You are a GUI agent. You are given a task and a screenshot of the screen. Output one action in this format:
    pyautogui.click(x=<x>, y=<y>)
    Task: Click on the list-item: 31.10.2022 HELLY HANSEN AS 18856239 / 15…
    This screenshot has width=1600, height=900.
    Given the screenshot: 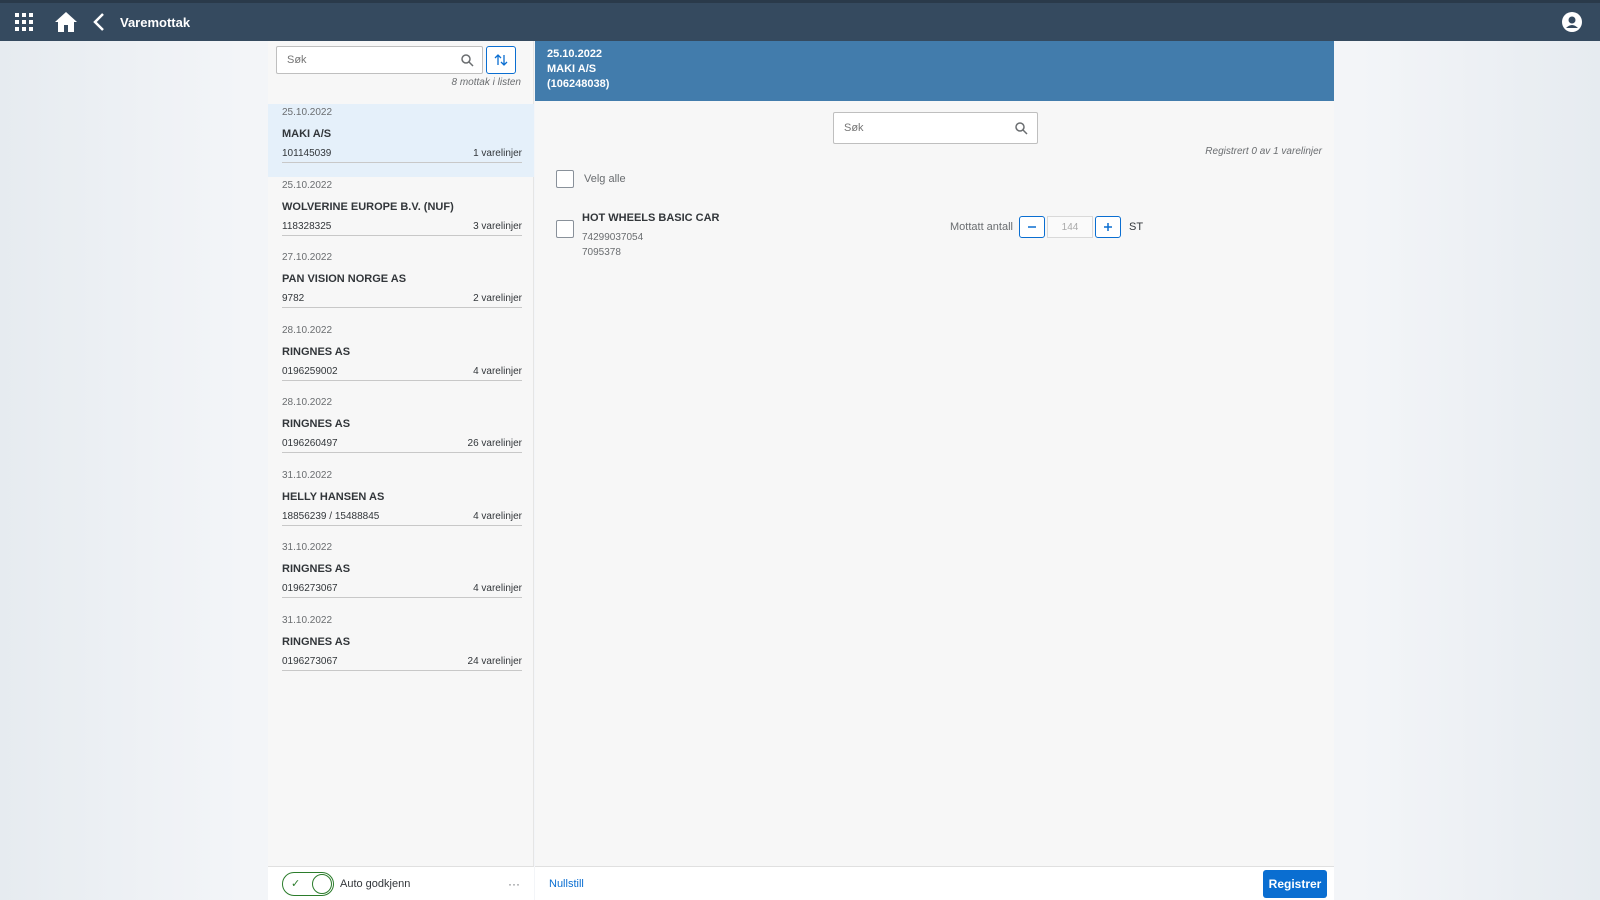 What is the action you would take?
    pyautogui.click(x=401, y=503)
    